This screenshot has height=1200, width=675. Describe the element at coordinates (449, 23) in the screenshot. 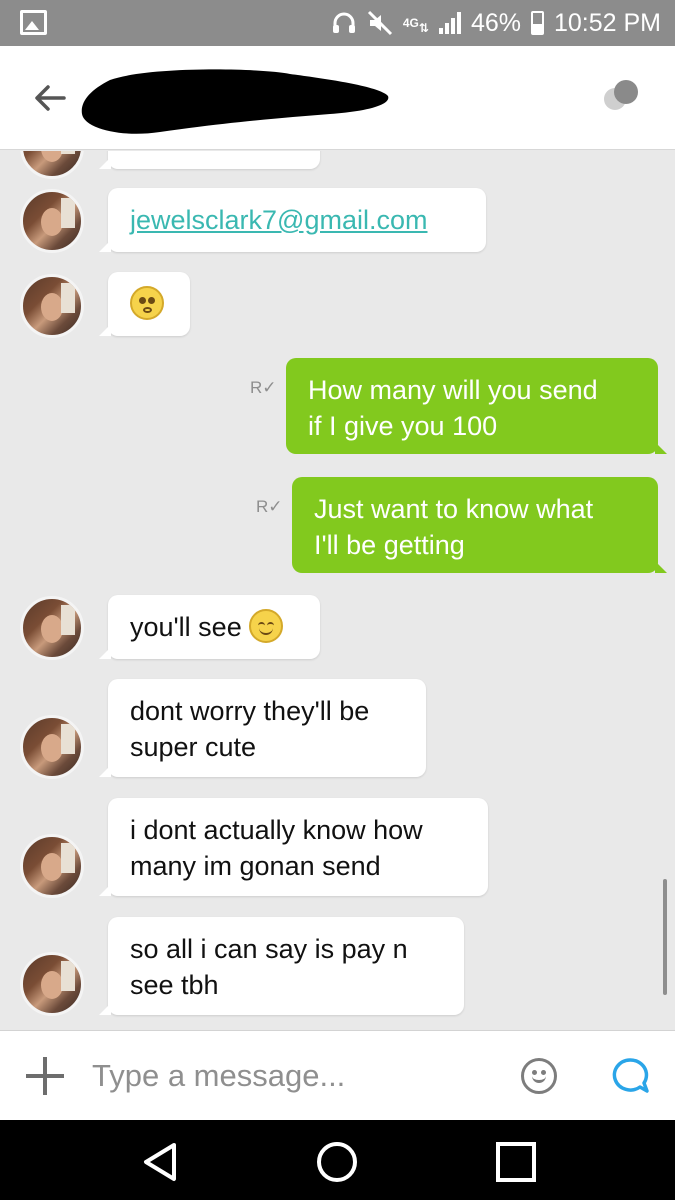

I see `signal-icon` at that location.